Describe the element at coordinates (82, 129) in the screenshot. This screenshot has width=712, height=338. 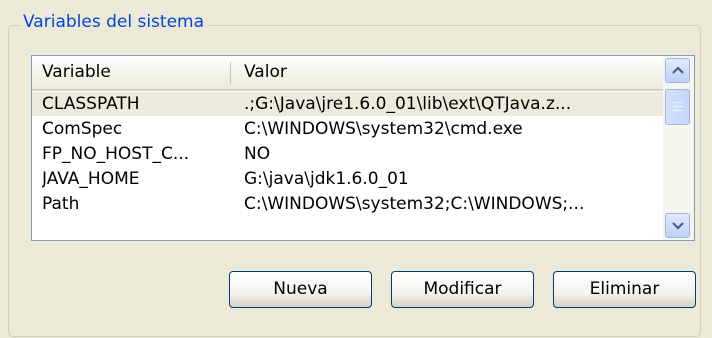
I see `row-variable: ComSpec` at that location.